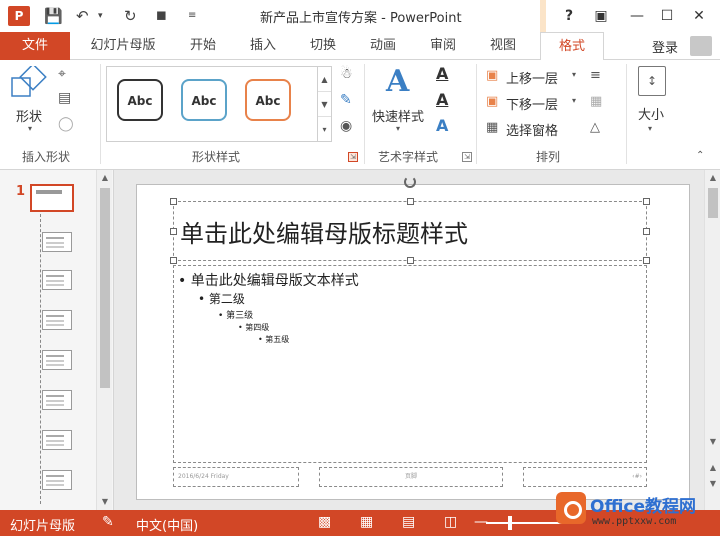 The image size is (720, 536). I want to click on bring-forward-button: 上移一层, so click(532, 77).